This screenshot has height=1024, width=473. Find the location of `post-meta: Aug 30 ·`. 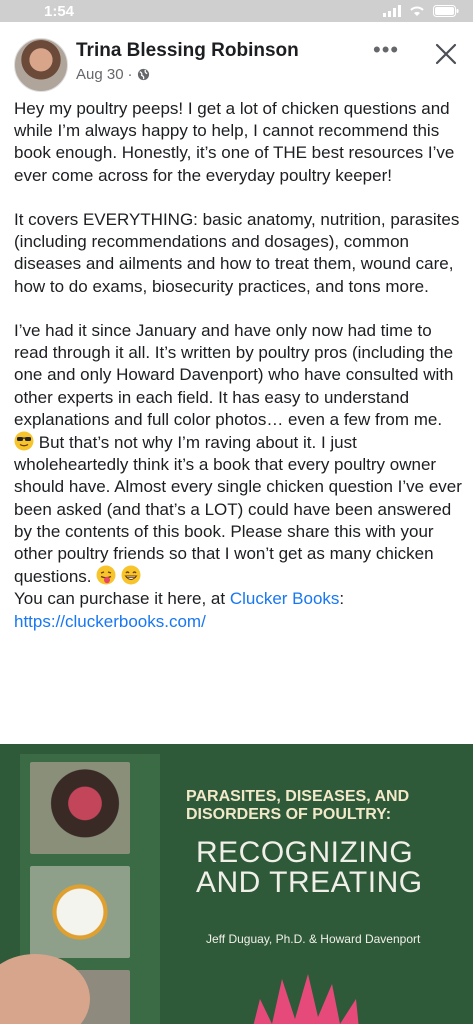

post-meta: Aug 30 · is located at coordinates (113, 74).